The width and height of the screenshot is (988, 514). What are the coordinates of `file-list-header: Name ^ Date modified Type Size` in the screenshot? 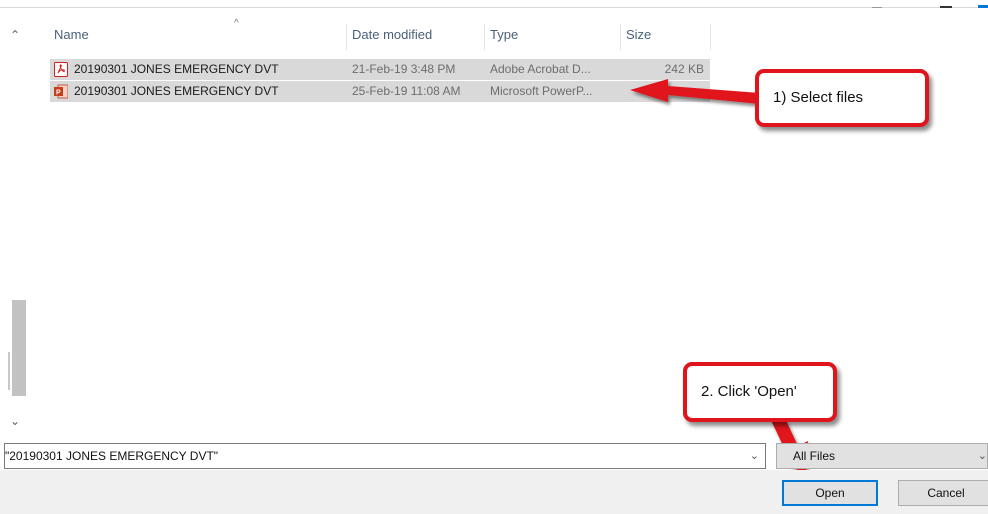 It's located at (380, 34).